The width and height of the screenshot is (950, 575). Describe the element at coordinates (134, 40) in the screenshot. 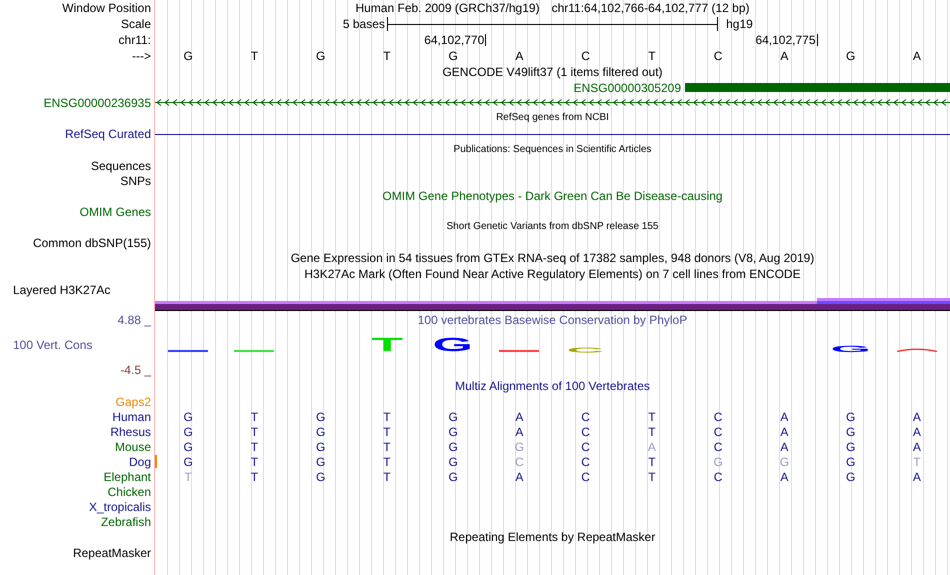

I see `track-label: chr11:` at that location.